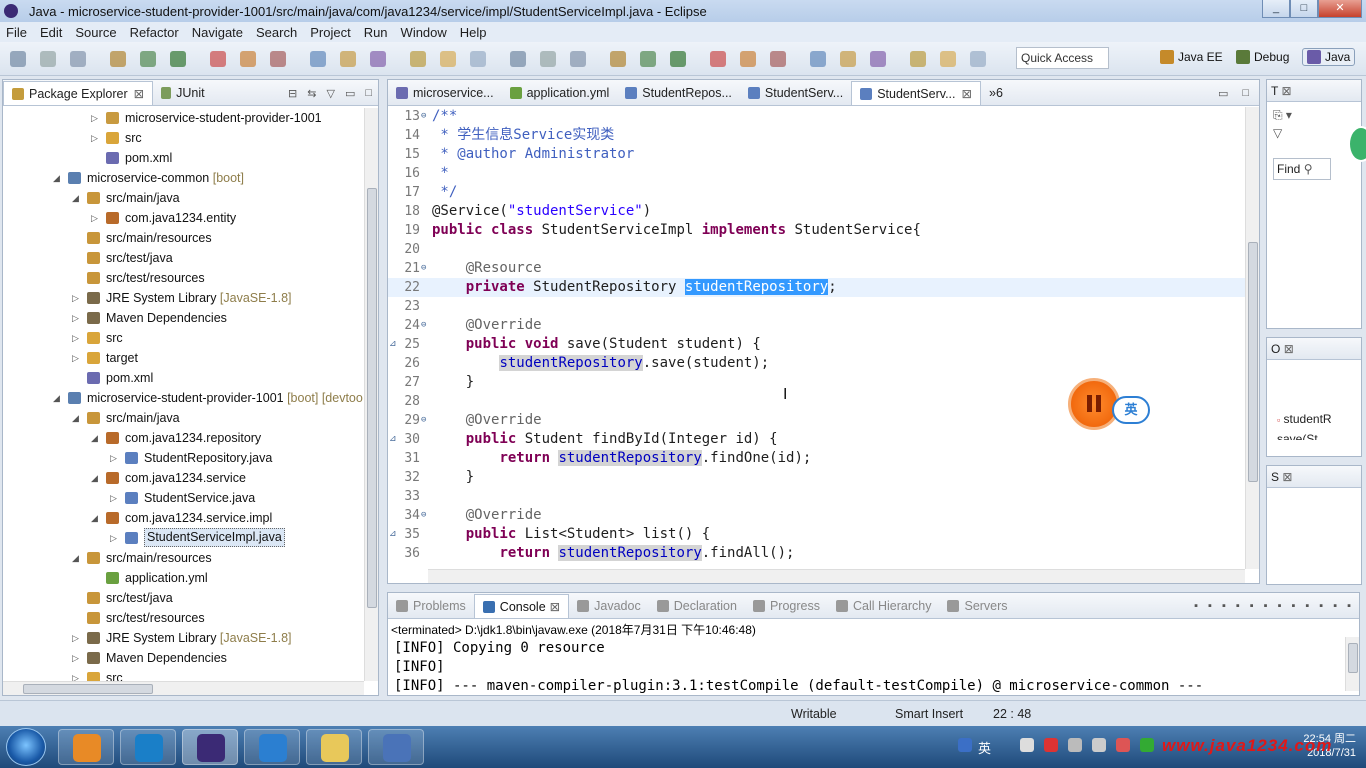 This screenshot has height=768, width=1366. Describe the element at coordinates (183, 418) in the screenshot. I see `tree-row: ◢ src/main/java` at that location.